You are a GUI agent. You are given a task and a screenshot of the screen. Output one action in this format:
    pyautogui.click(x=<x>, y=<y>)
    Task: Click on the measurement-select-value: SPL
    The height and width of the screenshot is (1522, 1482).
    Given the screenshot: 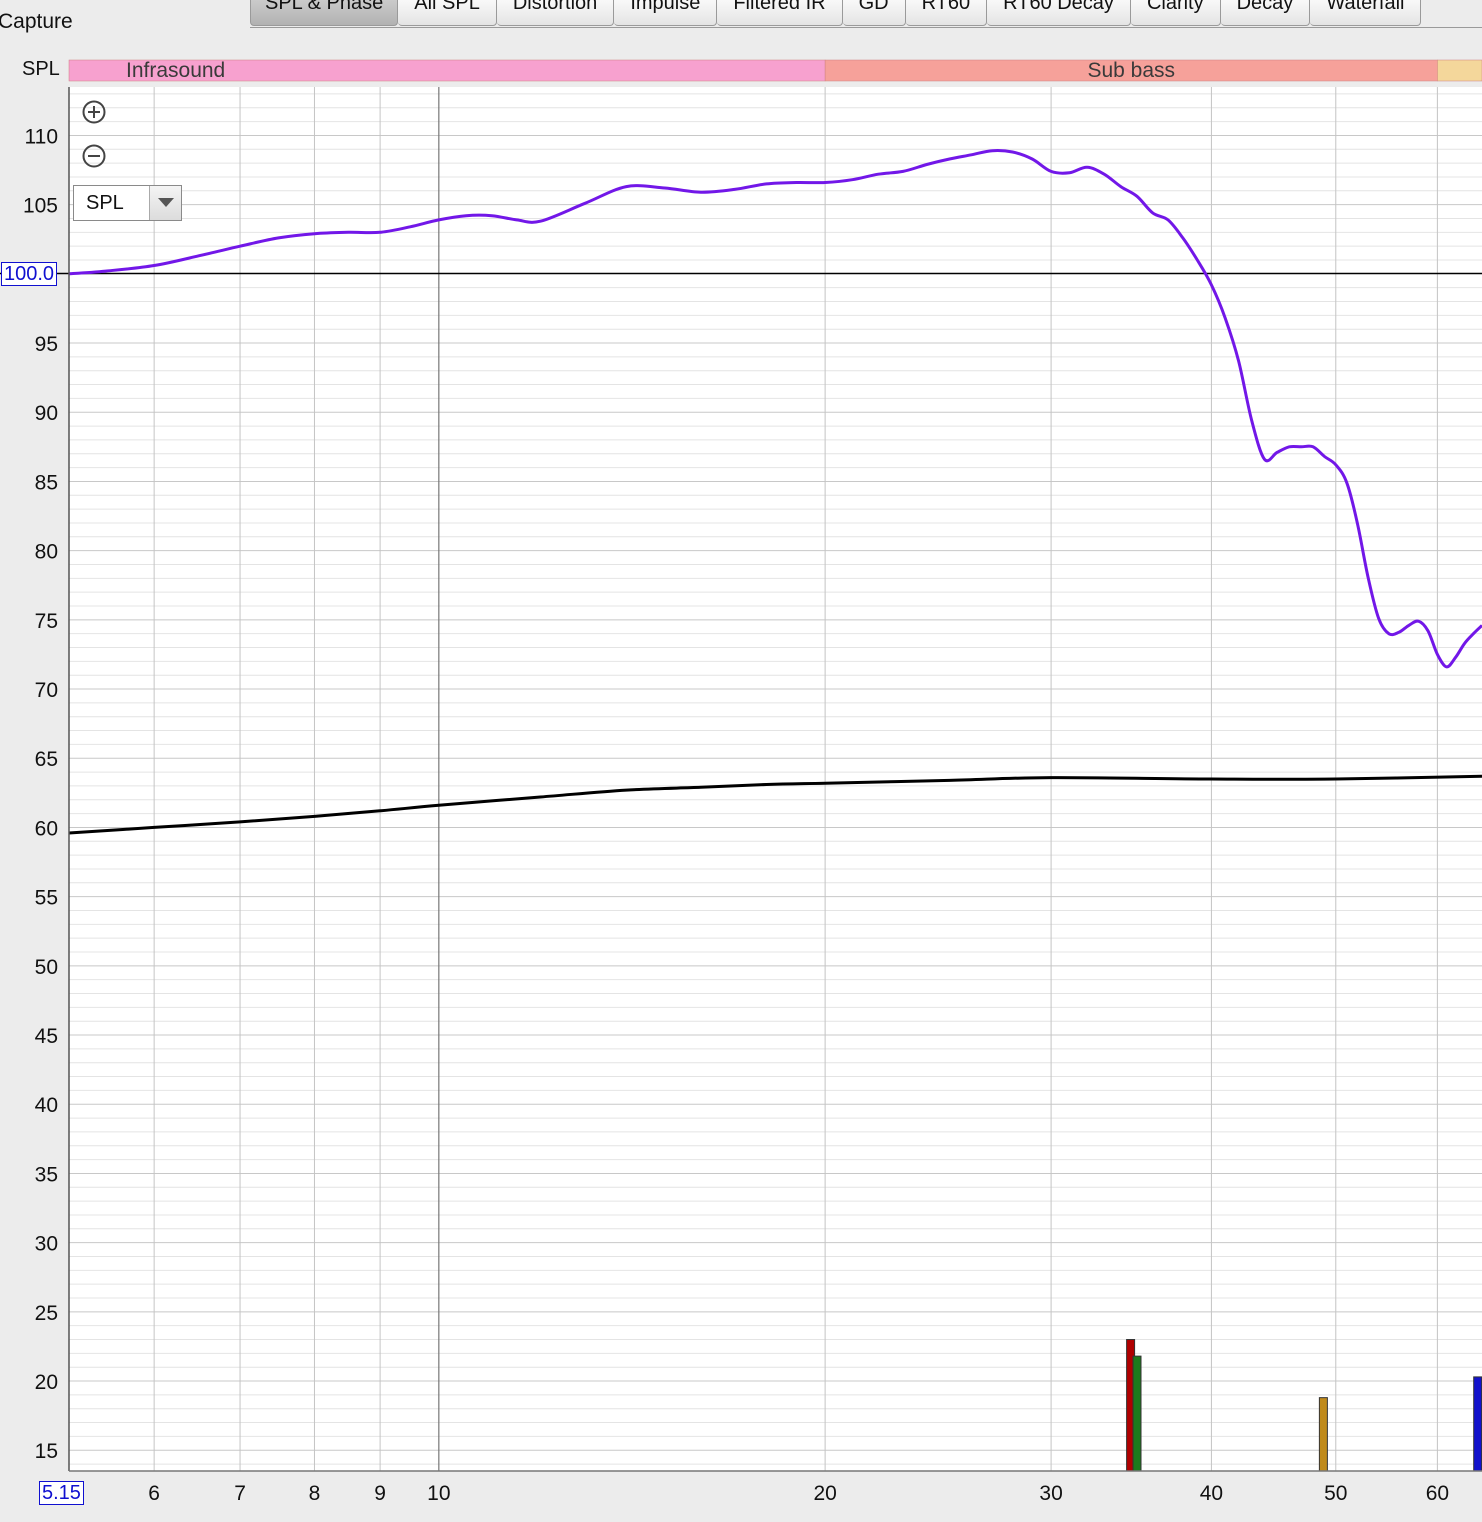 What is the action you would take?
    pyautogui.click(x=105, y=202)
    